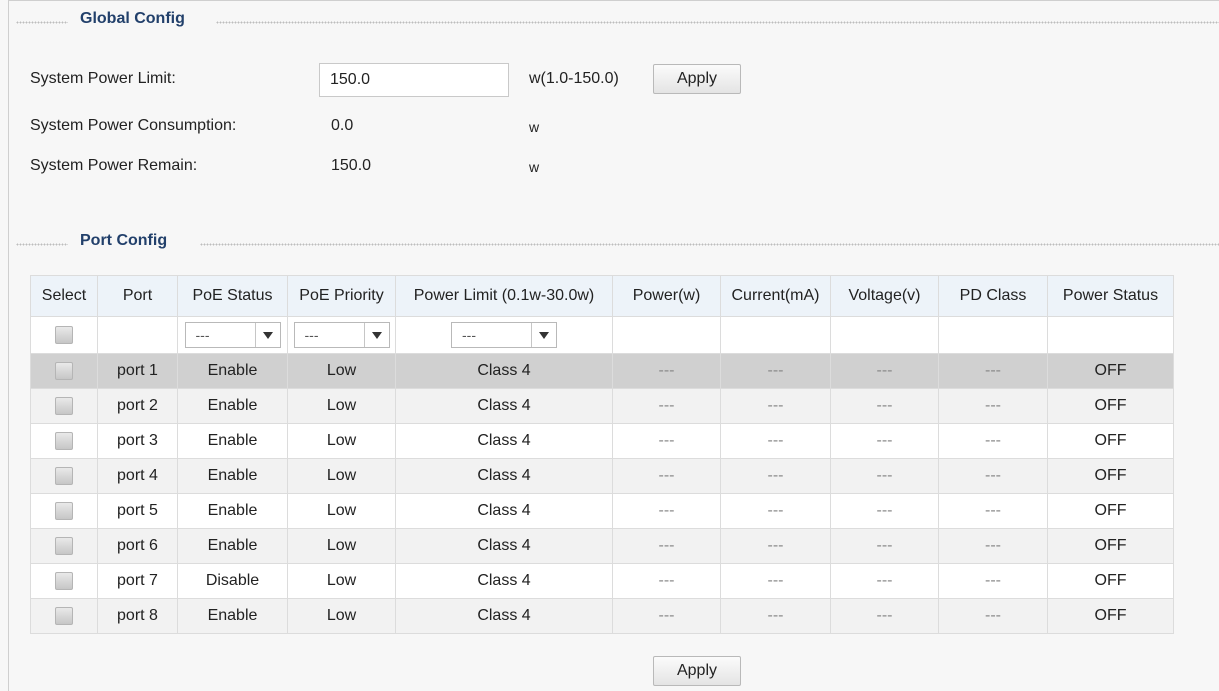 The image size is (1219, 691). What do you see at coordinates (534, 167) in the screenshot?
I see `remain-unit: w` at bounding box center [534, 167].